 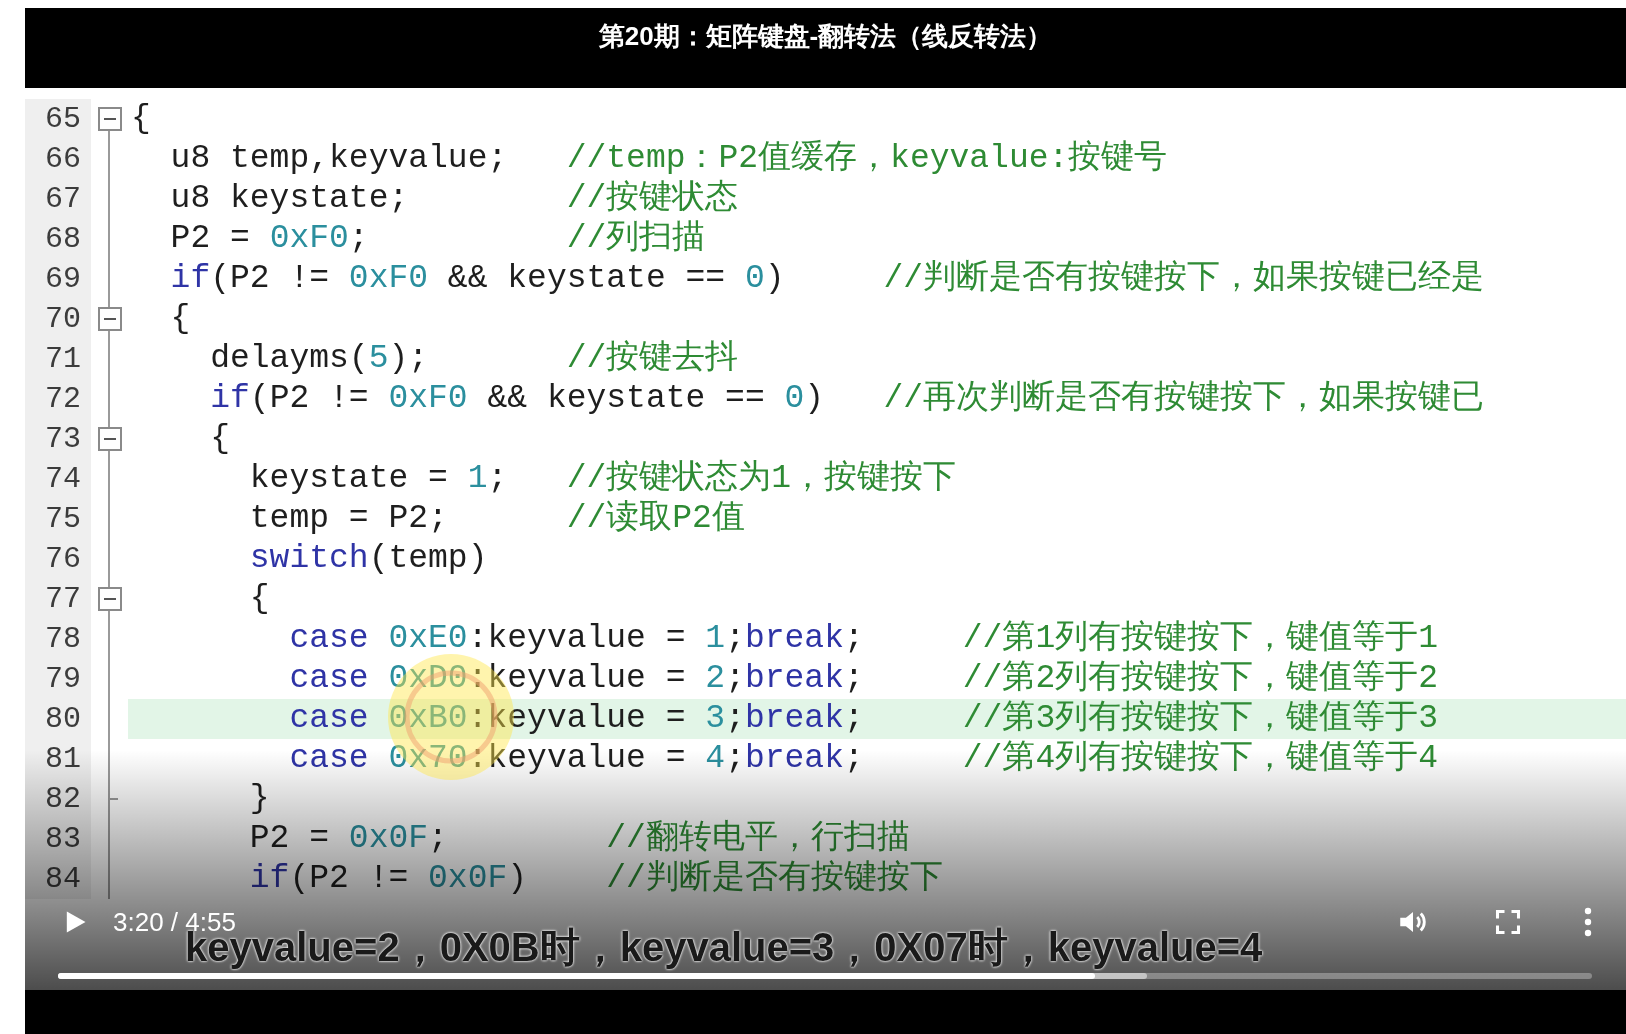 I want to click on code-line: if(P2 != 0xF0 && keystate == 0) //判断是否有按键按下，如果按键已经是, so click(x=827, y=279).